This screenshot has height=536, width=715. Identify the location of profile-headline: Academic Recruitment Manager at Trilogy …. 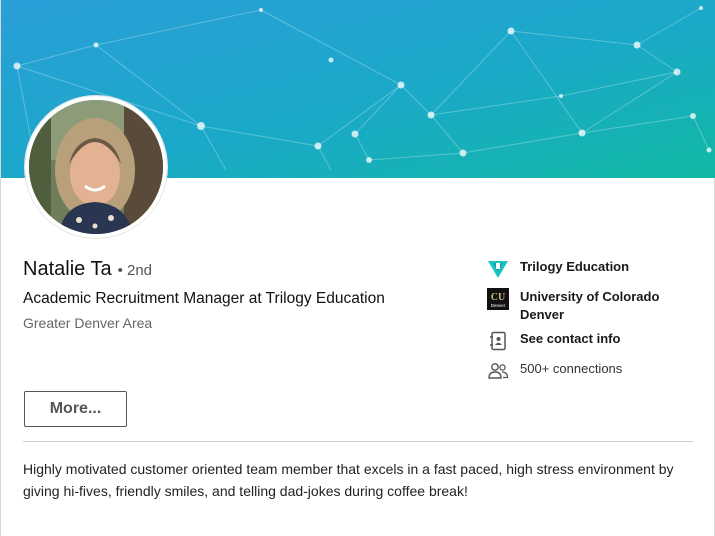
(204, 298).